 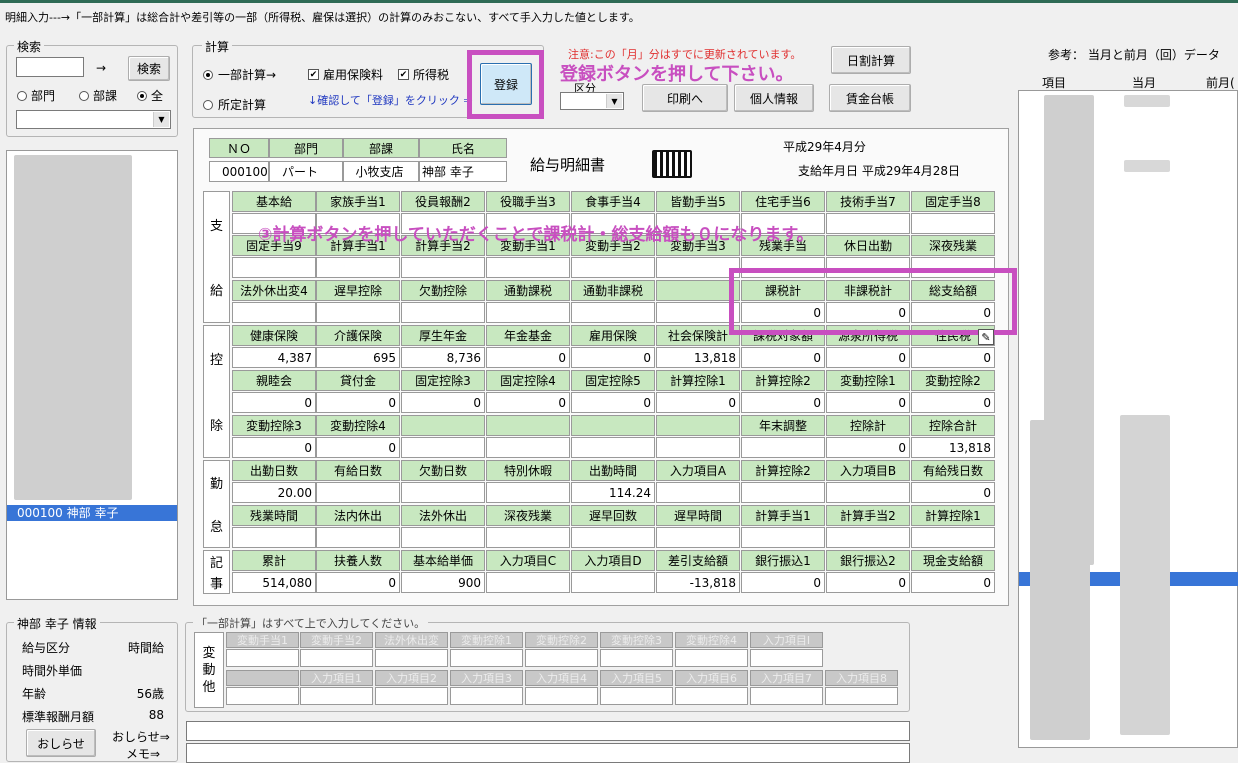 I want to click on search-input, so click(x=50, y=67).